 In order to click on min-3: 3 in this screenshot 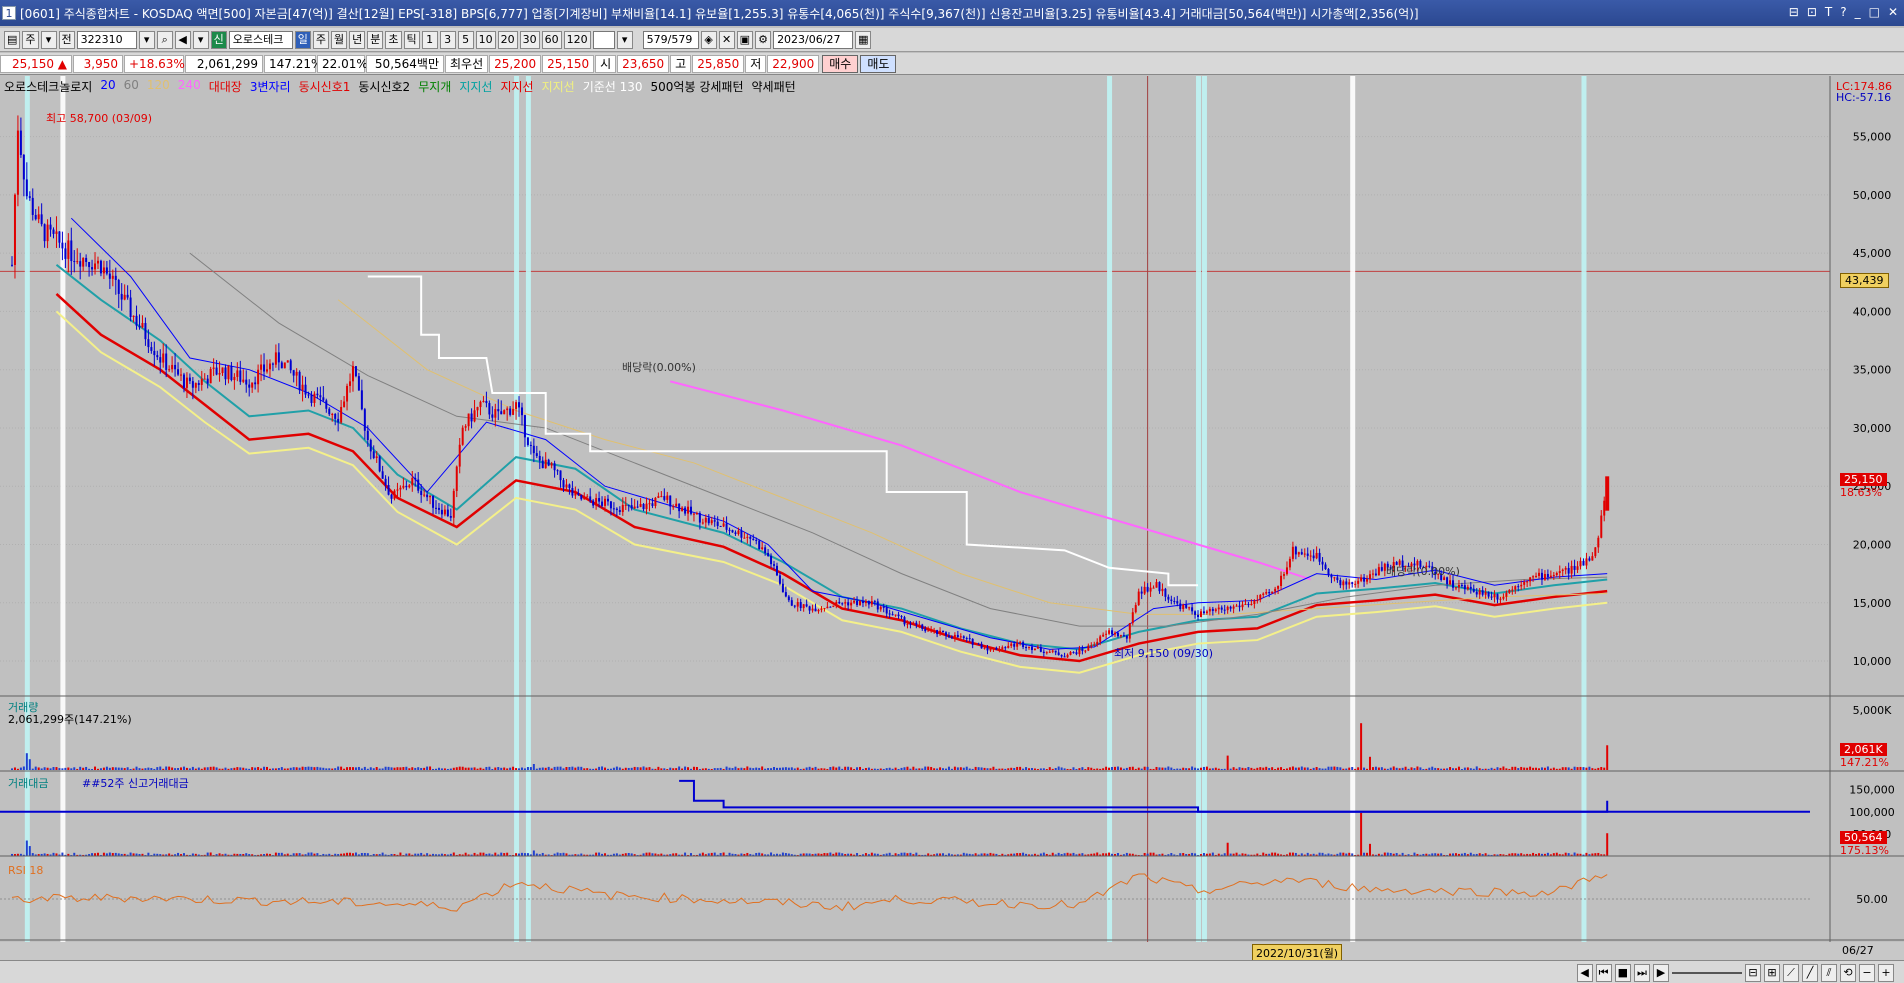, I will do `click(447, 39)`.